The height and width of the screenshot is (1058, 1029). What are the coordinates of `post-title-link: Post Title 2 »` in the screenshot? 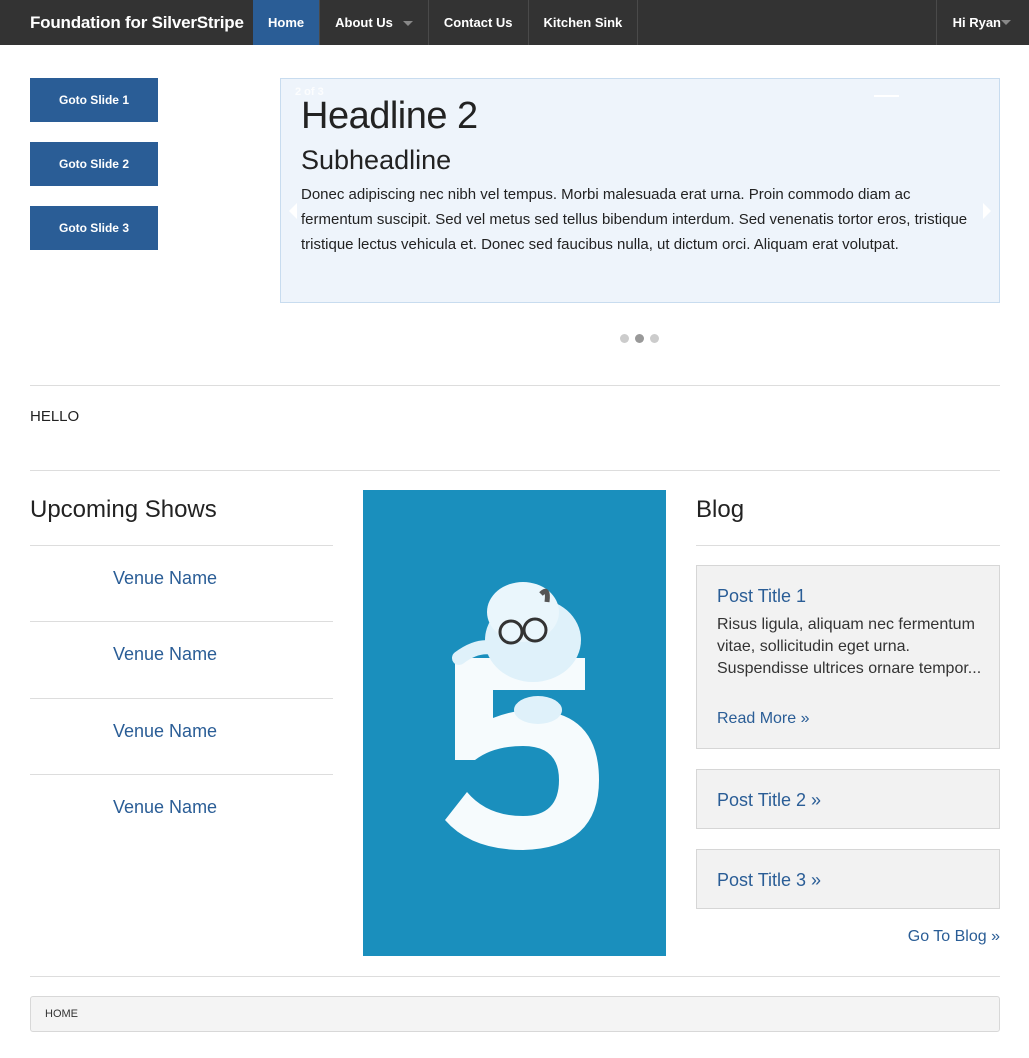 It's located at (769, 800).